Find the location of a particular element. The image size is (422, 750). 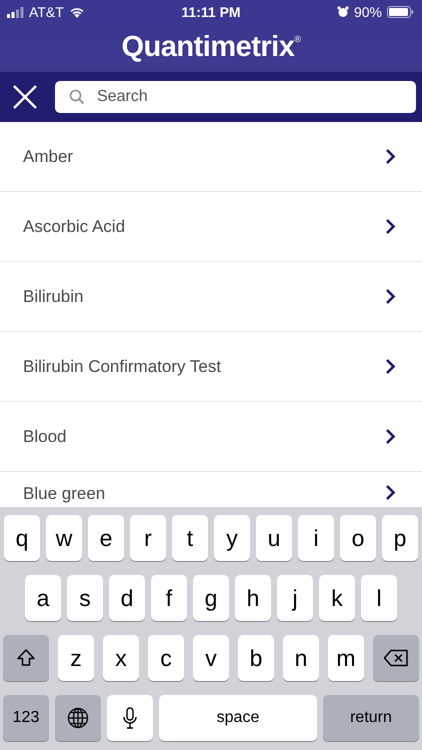

key: z is located at coordinates (76, 658).